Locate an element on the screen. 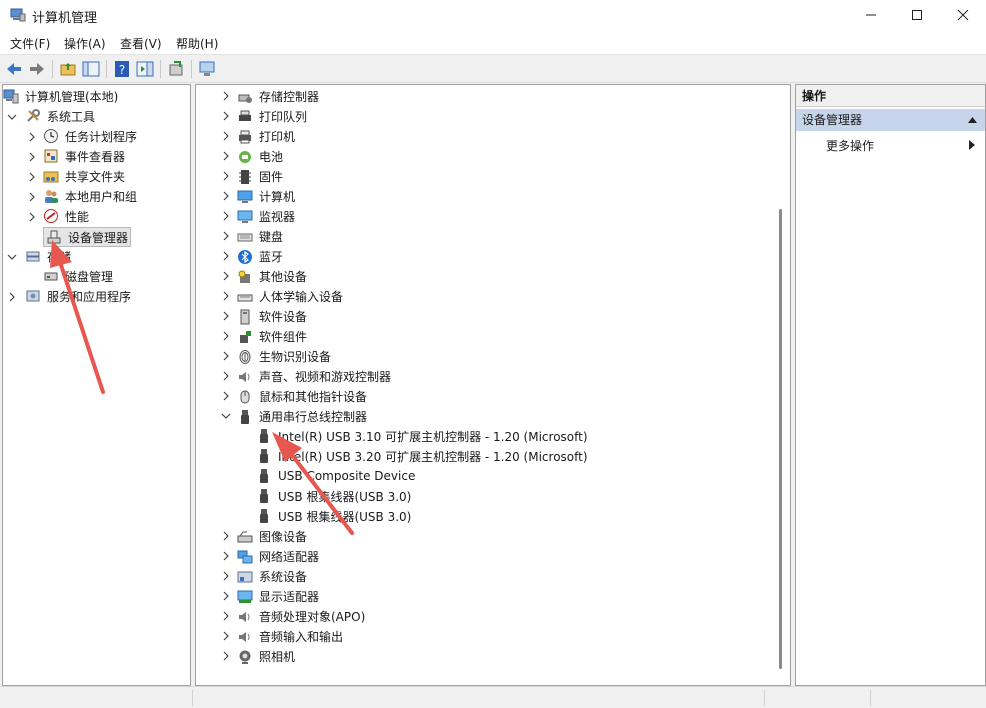 Image resolution: width=986 pixels, height=708 pixels. device-category-label: 鼠标和其他指针设备 is located at coordinates (313, 397).